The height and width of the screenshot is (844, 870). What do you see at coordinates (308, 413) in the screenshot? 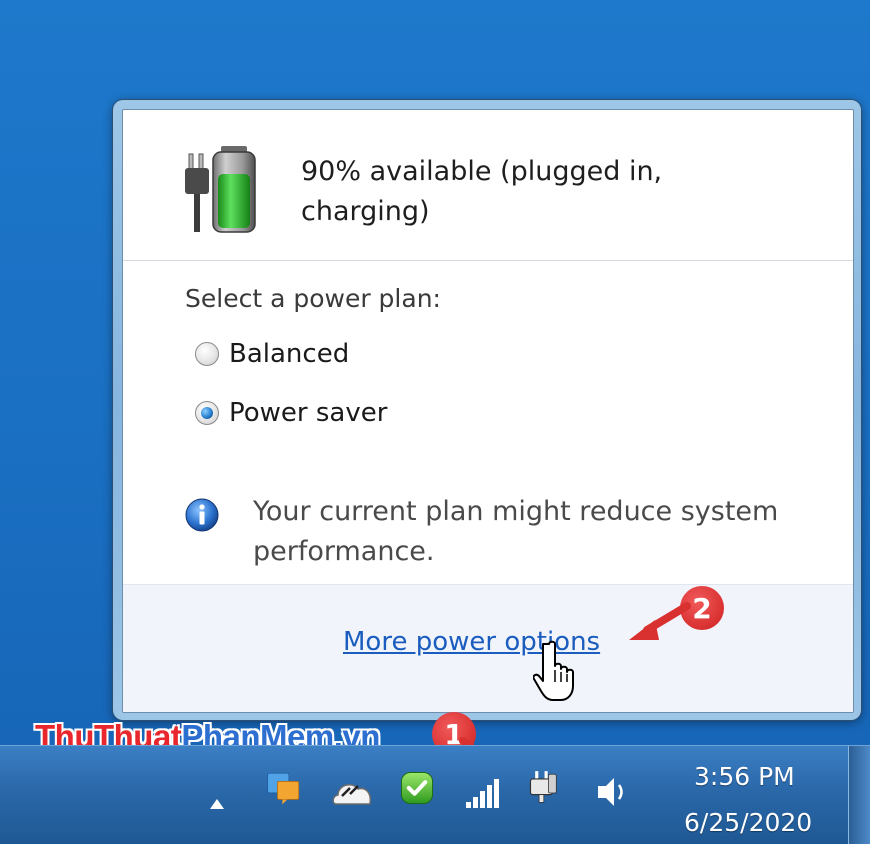
I see `power-plan-label-power-saver: Power saver` at bounding box center [308, 413].